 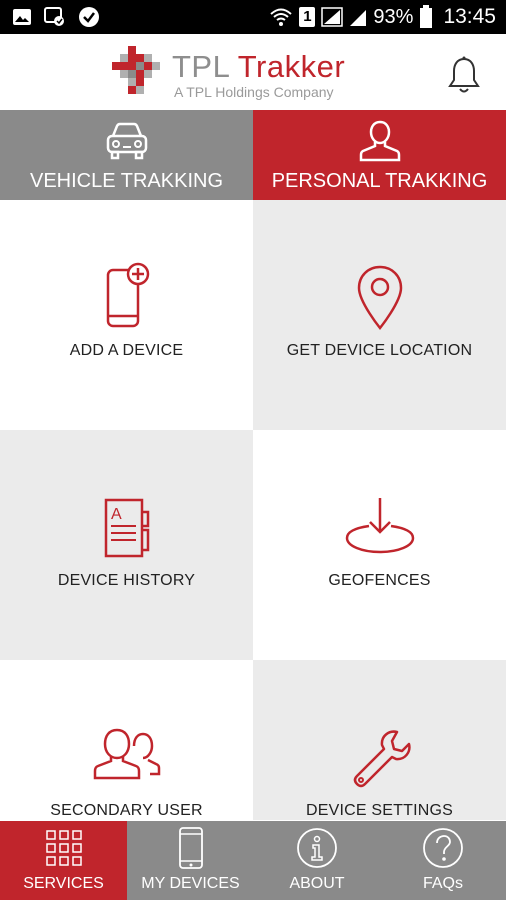 I want to click on tracking-tabs: VEHICLE TRAKKING PERSONAL TRAKKING, so click(x=253, y=155).